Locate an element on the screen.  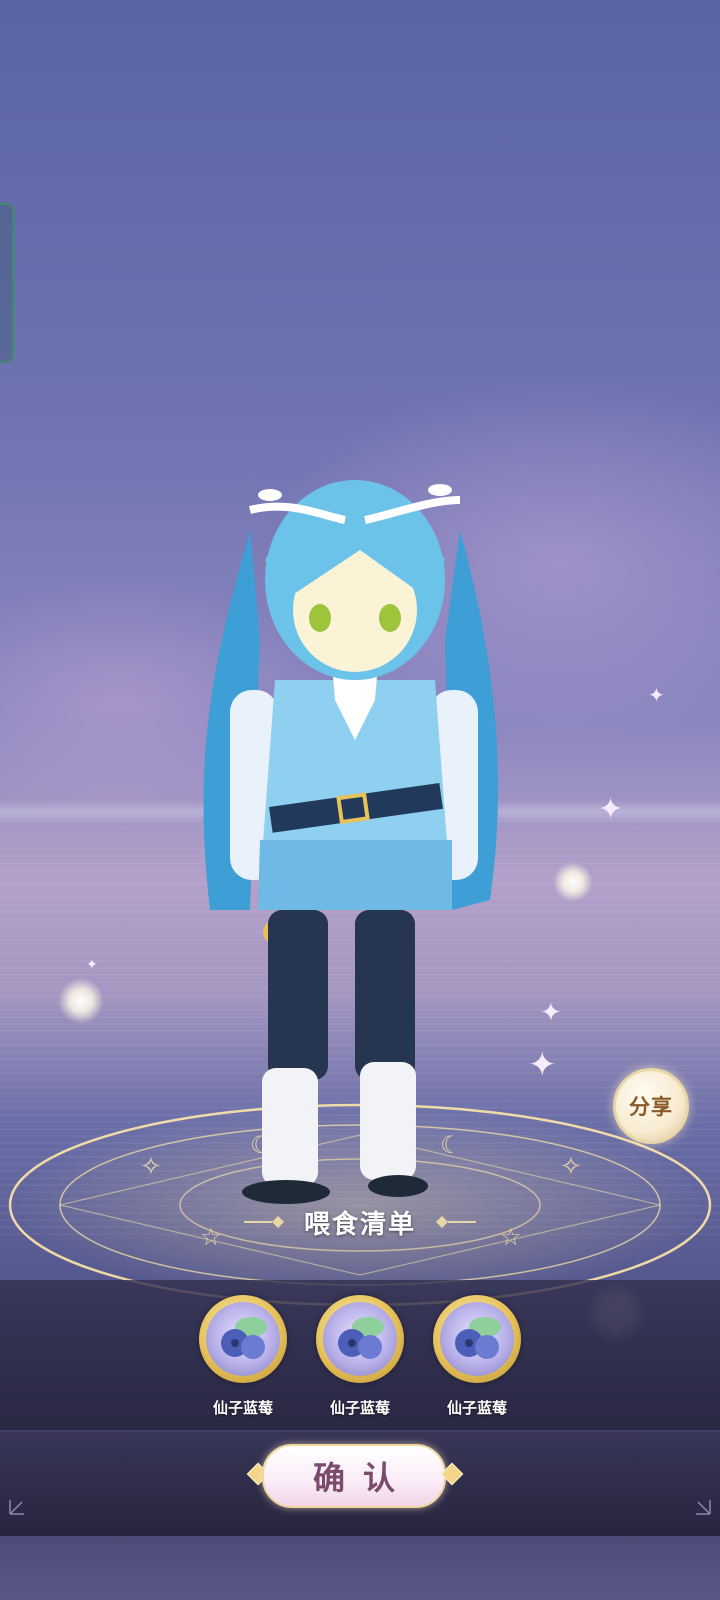
confirm-button-group: 确认 is located at coordinates (357, 1476).